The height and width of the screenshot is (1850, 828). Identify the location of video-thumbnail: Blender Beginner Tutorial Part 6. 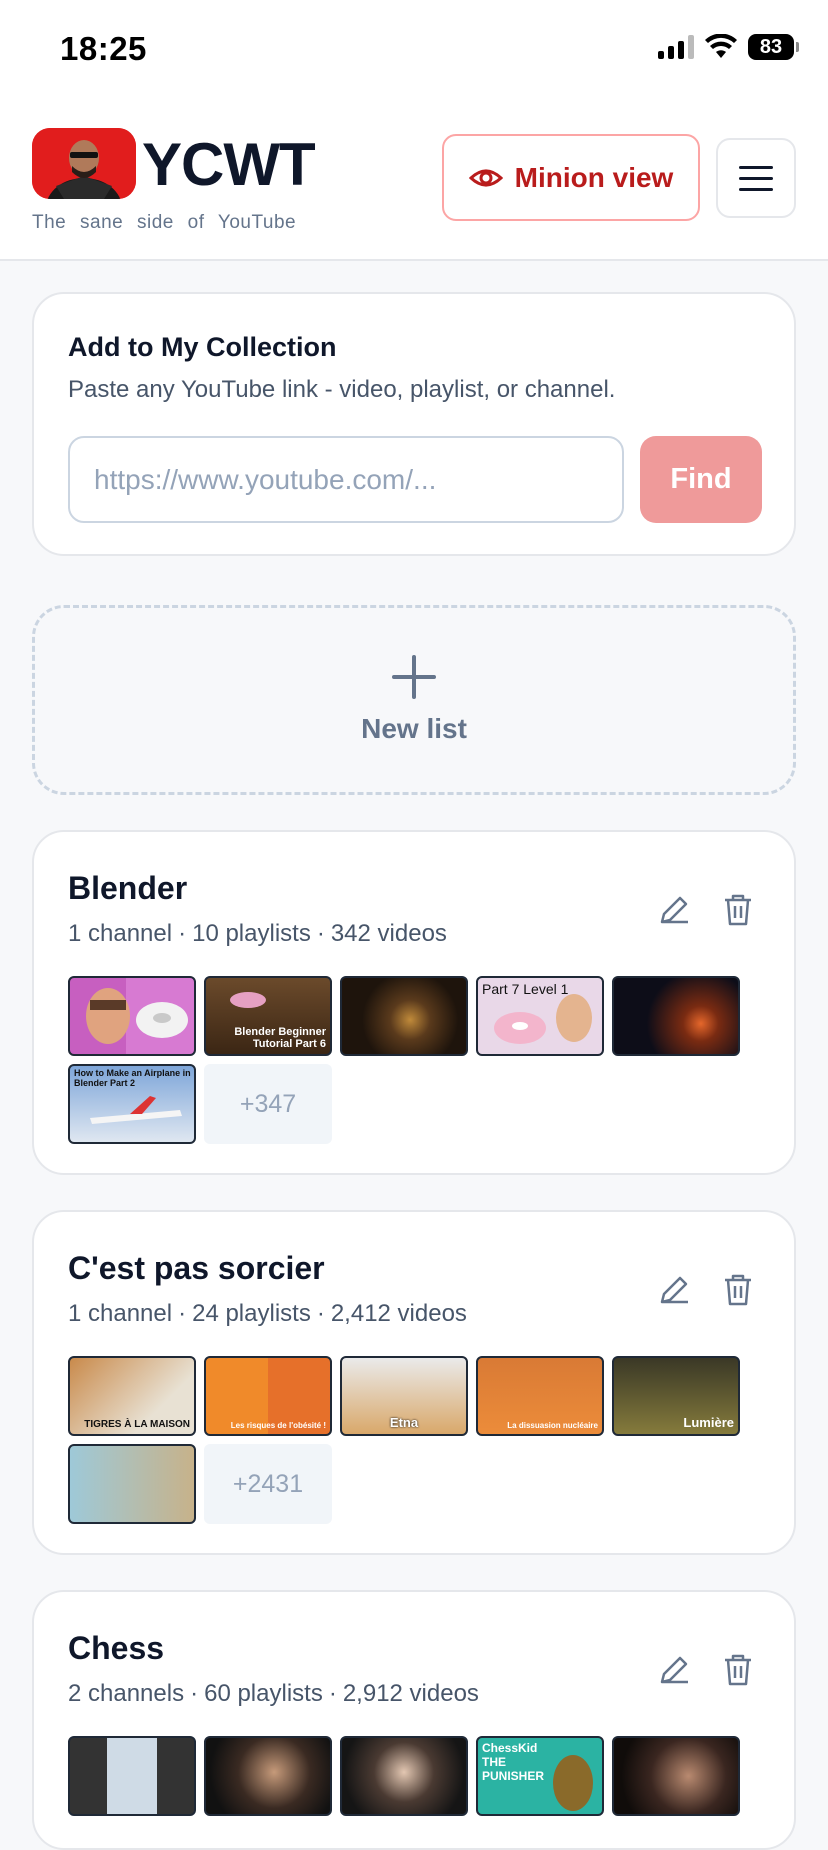
(268, 1016).